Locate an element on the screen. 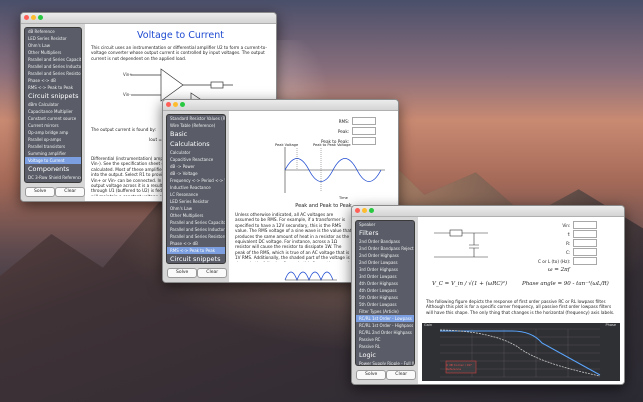  sidebar-item: RC/RL 1st Order - Highpass is located at coordinates (385, 325).